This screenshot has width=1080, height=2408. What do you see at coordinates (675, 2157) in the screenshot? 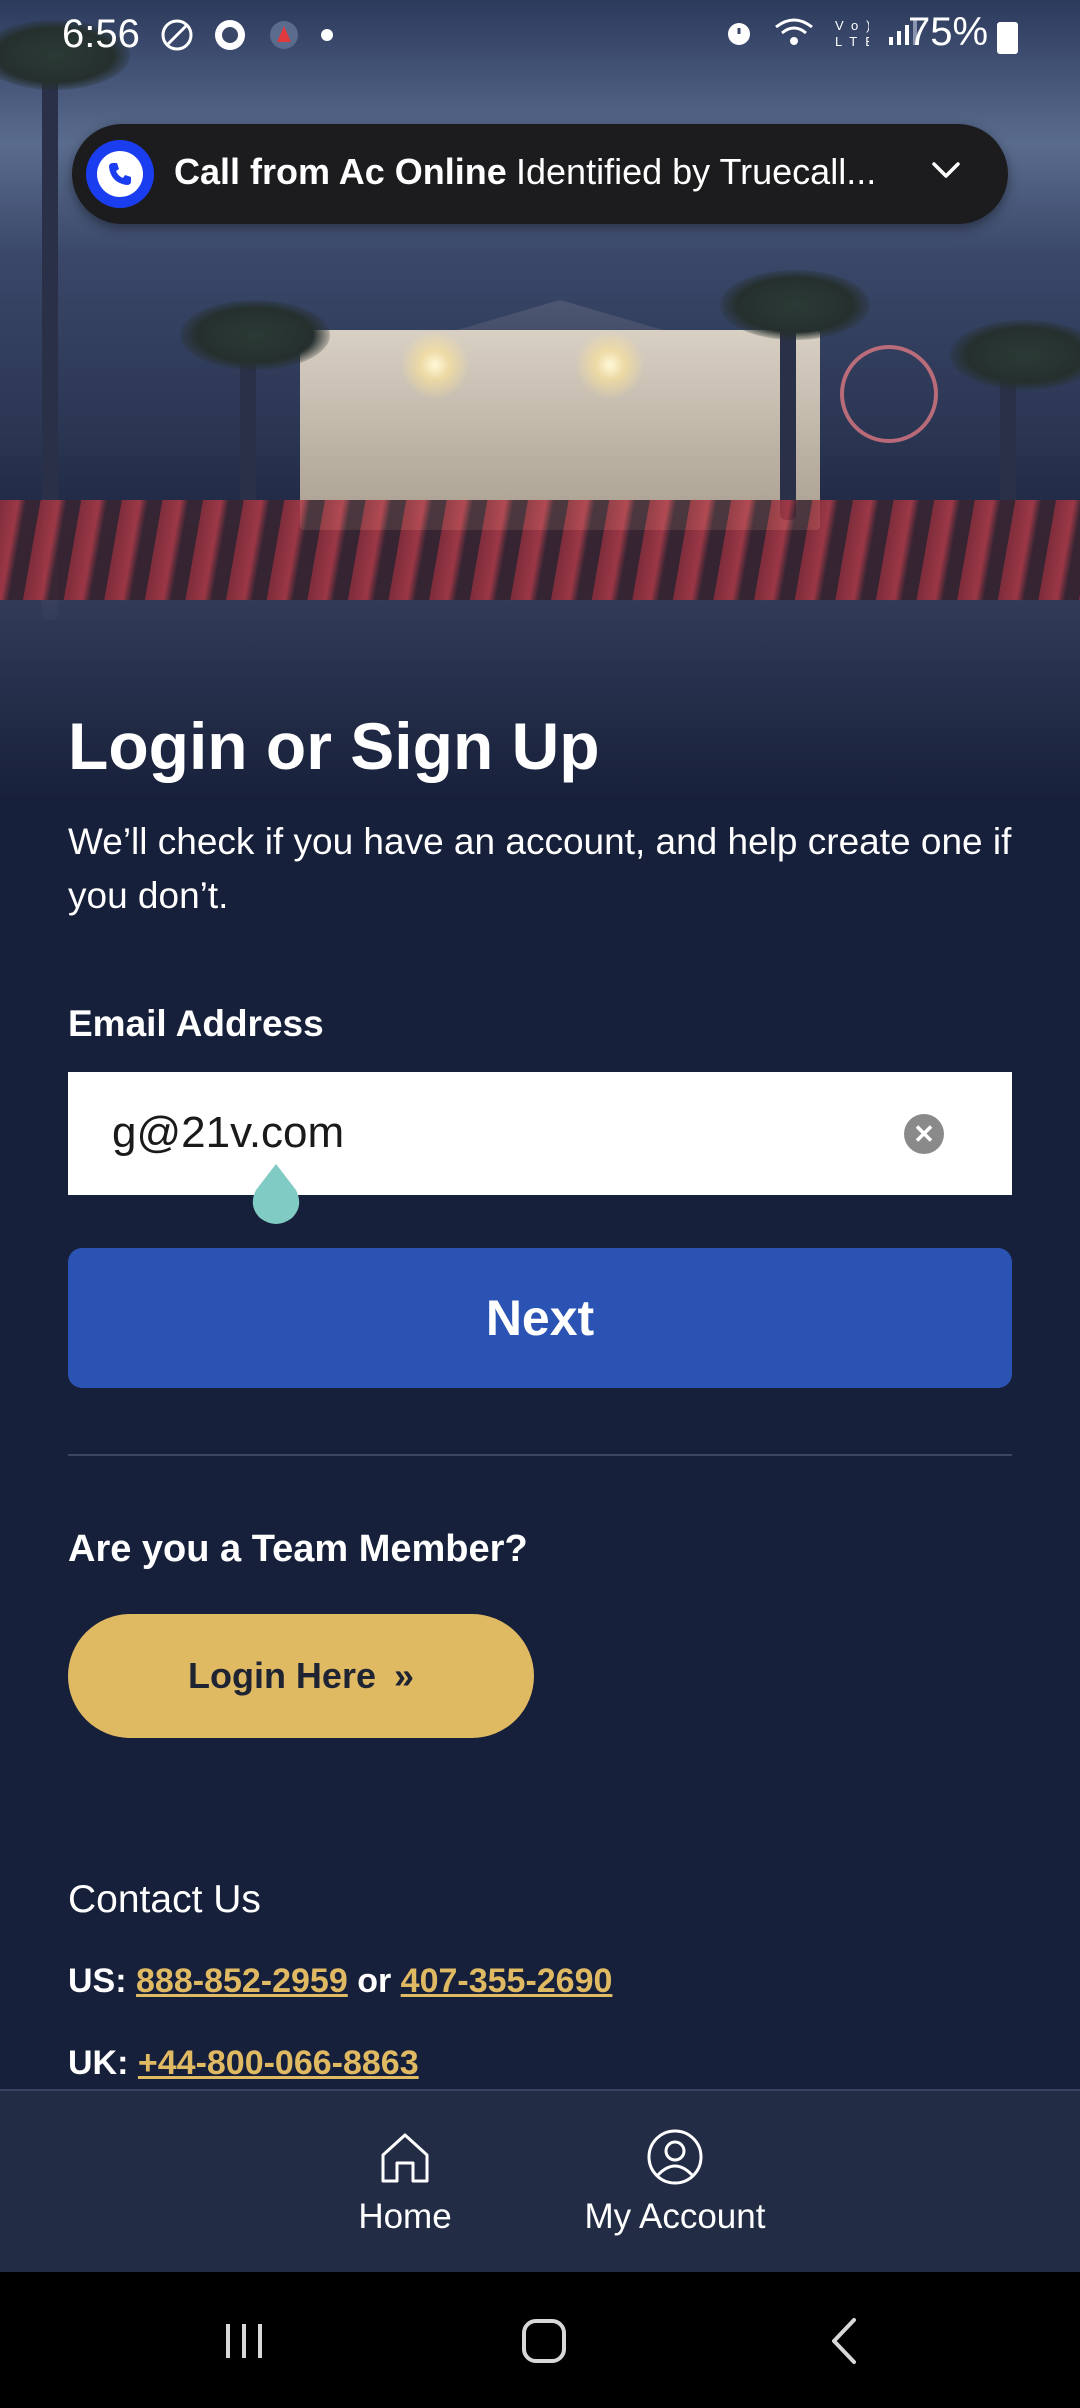
I see `account-icon` at bounding box center [675, 2157].